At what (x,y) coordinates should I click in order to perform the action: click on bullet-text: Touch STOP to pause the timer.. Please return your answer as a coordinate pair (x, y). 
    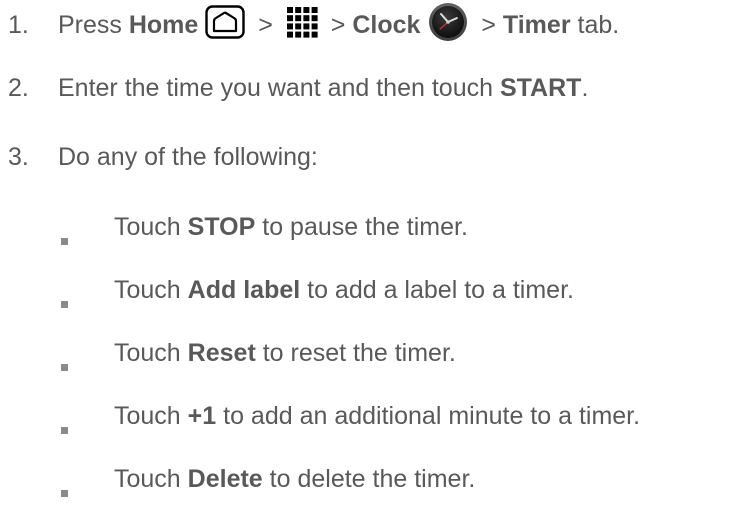
    Looking at the image, I should click on (291, 227).